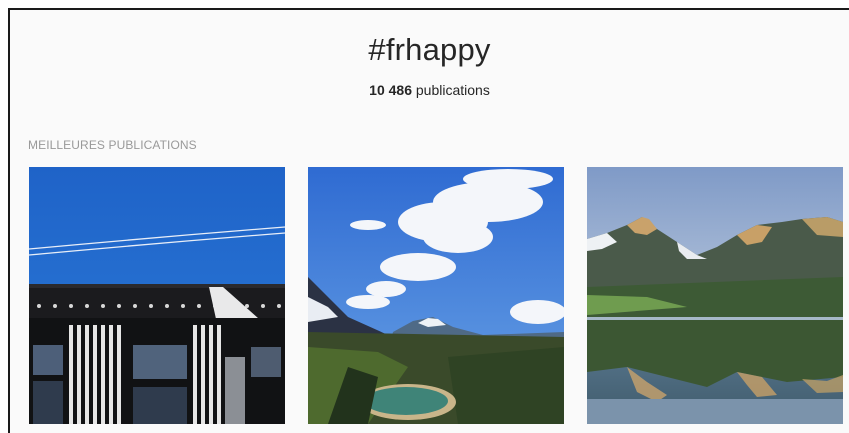 The image size is (849, 433). What do you see at coordinates (429, 49) in the screenshot?
I see `hashtag-title: #frhappy` at bounding box center [429, 49].